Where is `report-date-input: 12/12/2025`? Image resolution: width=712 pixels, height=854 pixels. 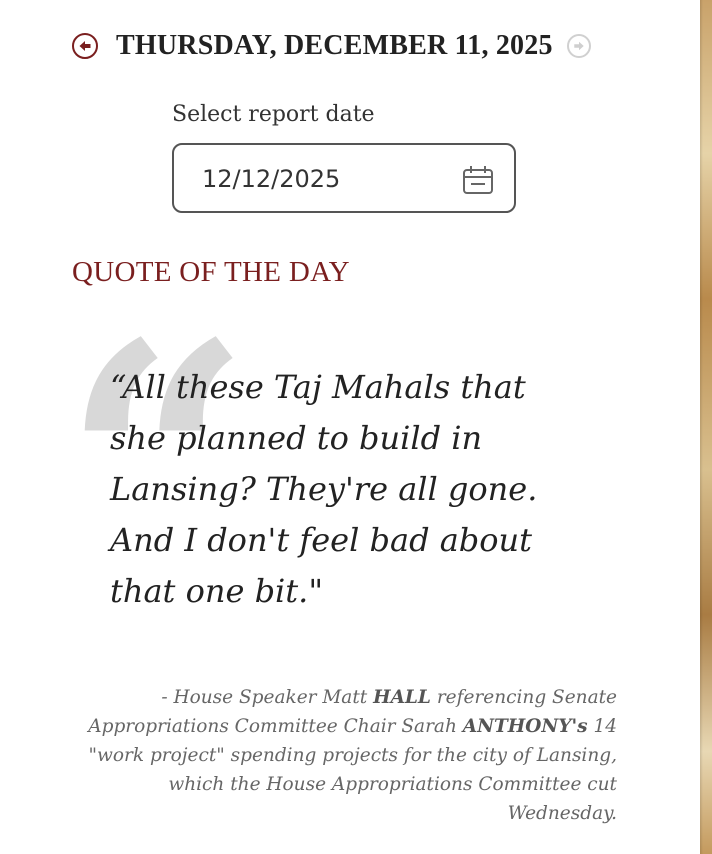
report-date-input: 12/12/2025 is located at coordinates (344, 178).